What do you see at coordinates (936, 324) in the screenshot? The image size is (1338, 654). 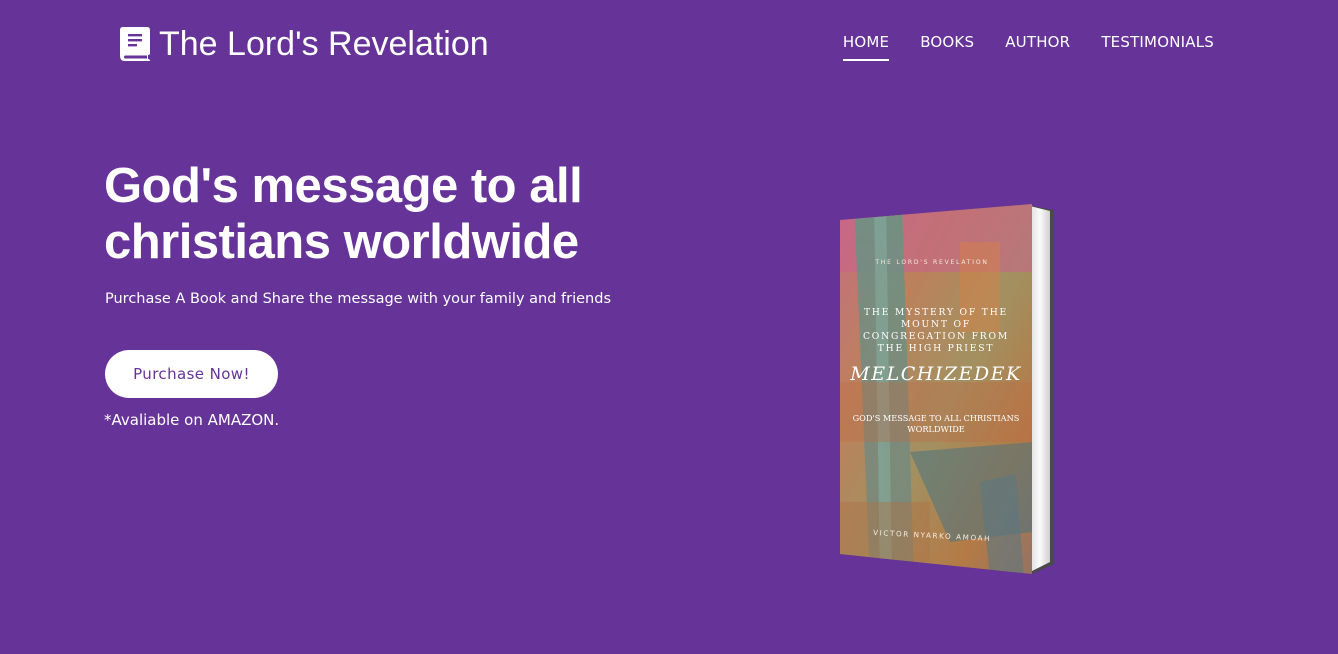 I see `book-title-line-2: MOUNT OF` at bounding box center [936, 324].